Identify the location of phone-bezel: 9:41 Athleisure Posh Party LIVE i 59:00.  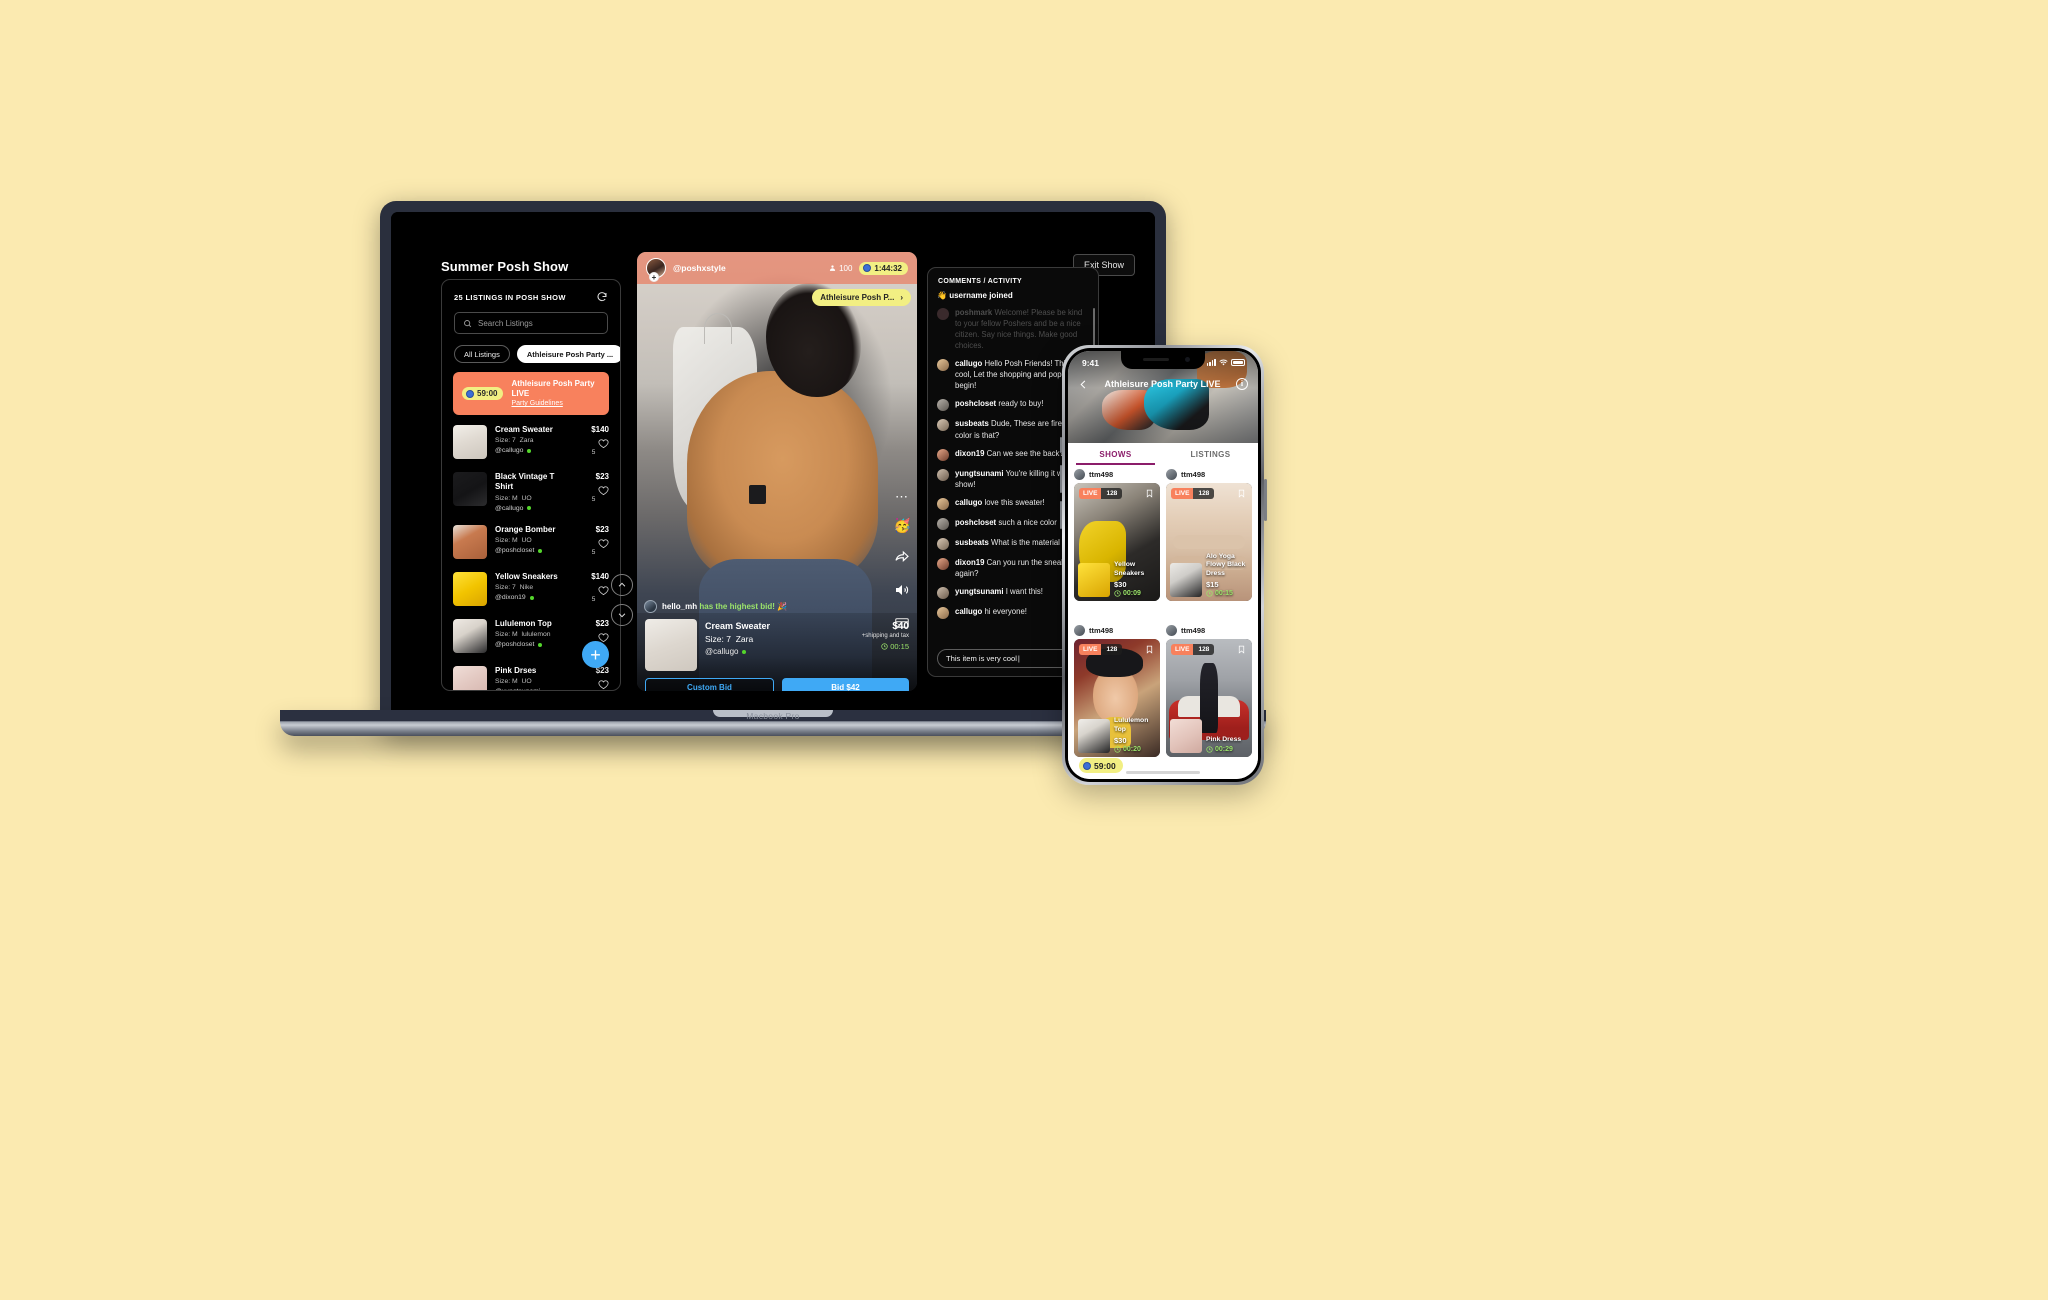
(1163, 565).